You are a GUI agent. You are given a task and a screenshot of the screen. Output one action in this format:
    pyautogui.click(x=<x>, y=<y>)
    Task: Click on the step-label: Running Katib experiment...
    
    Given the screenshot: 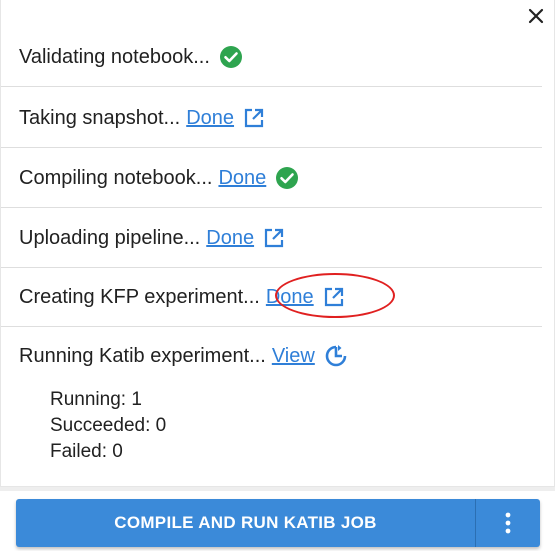 What is the action you would take?
    pyautogui.click(x=142, y=355)
    